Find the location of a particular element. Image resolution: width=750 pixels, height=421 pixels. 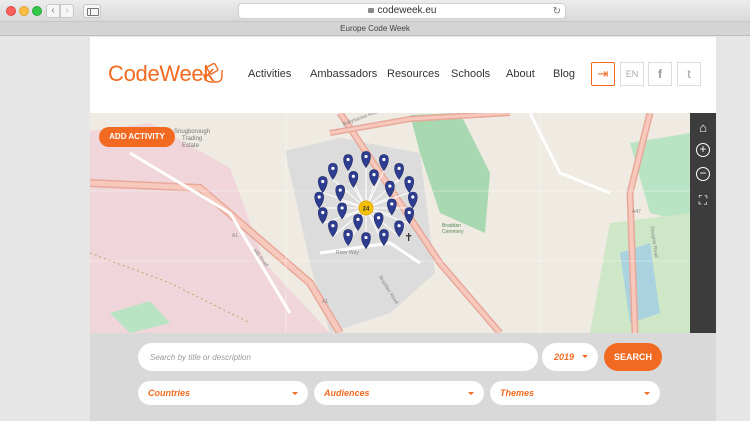

map-controls: ⌂ + − ⛶ is located at coordinates (703, 223).